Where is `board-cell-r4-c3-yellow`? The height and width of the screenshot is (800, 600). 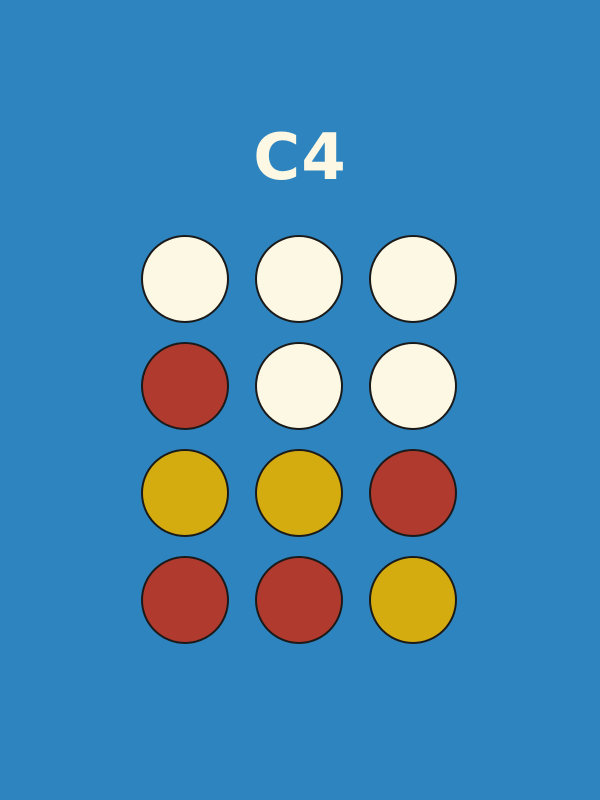
board-cell-r4-c3-yellow is located at coordinates (413, 600).